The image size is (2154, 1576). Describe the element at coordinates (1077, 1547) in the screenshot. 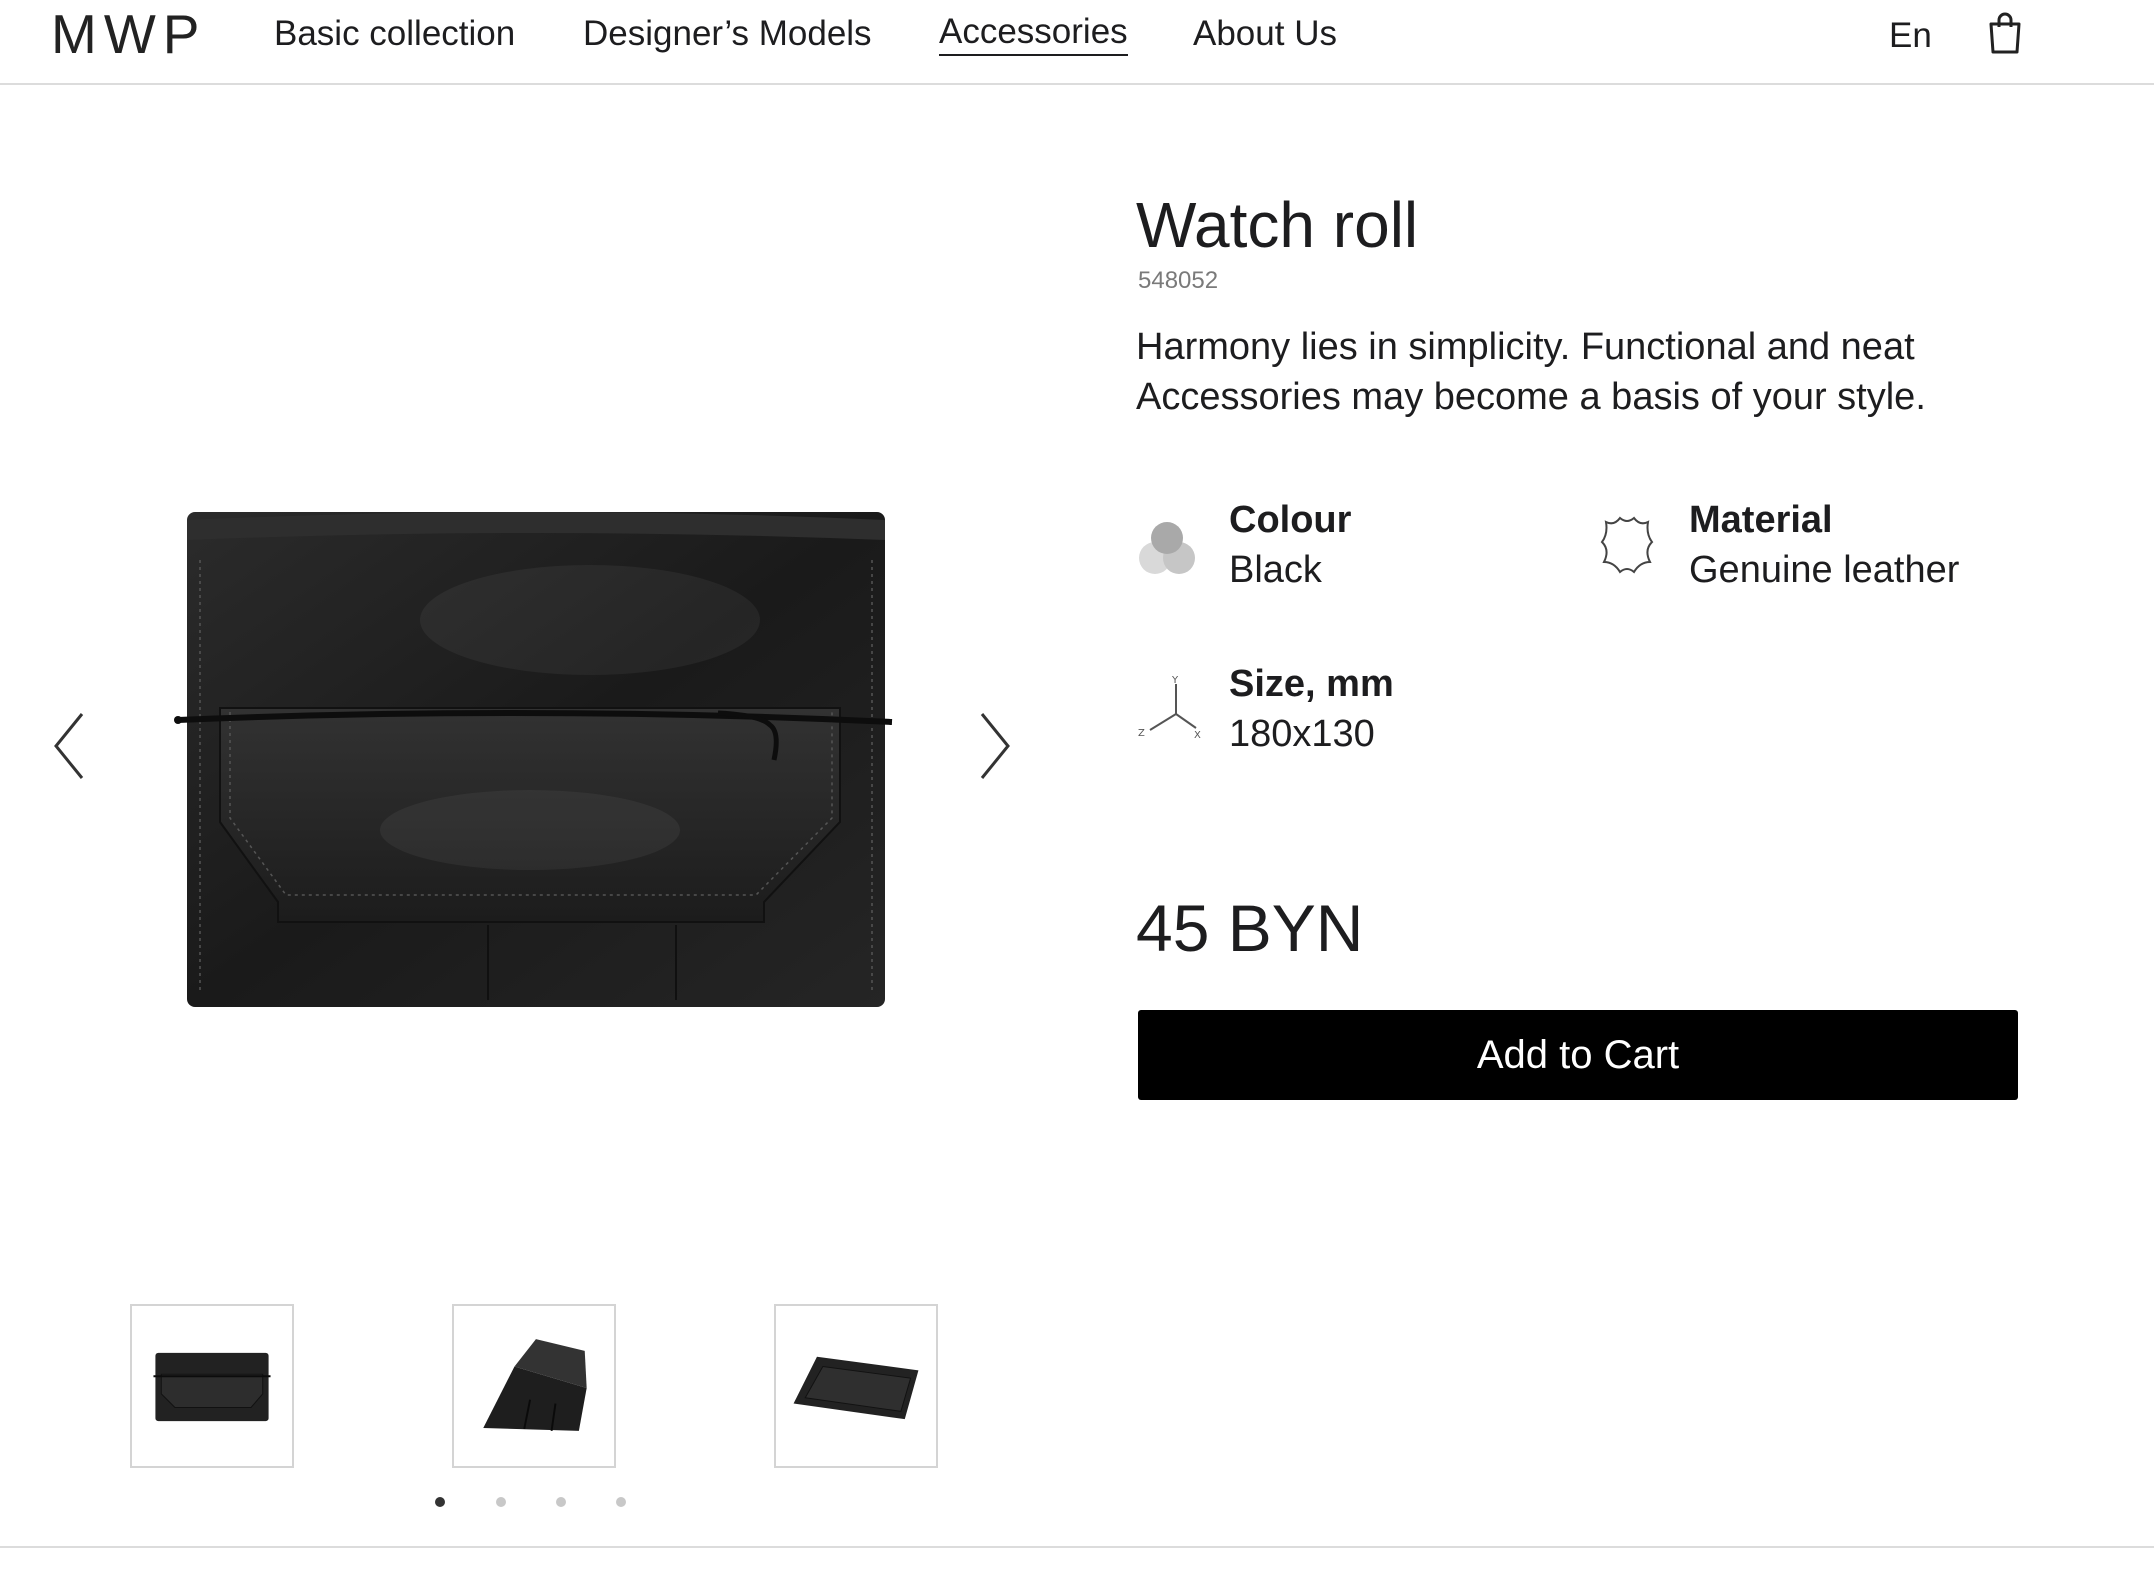

I see `divider` at that location.